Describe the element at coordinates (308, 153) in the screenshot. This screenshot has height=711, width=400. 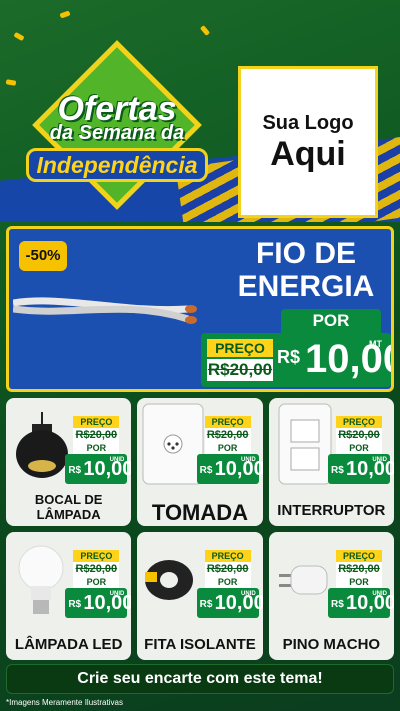
I see `logo-text-2: Aqui` at that location.